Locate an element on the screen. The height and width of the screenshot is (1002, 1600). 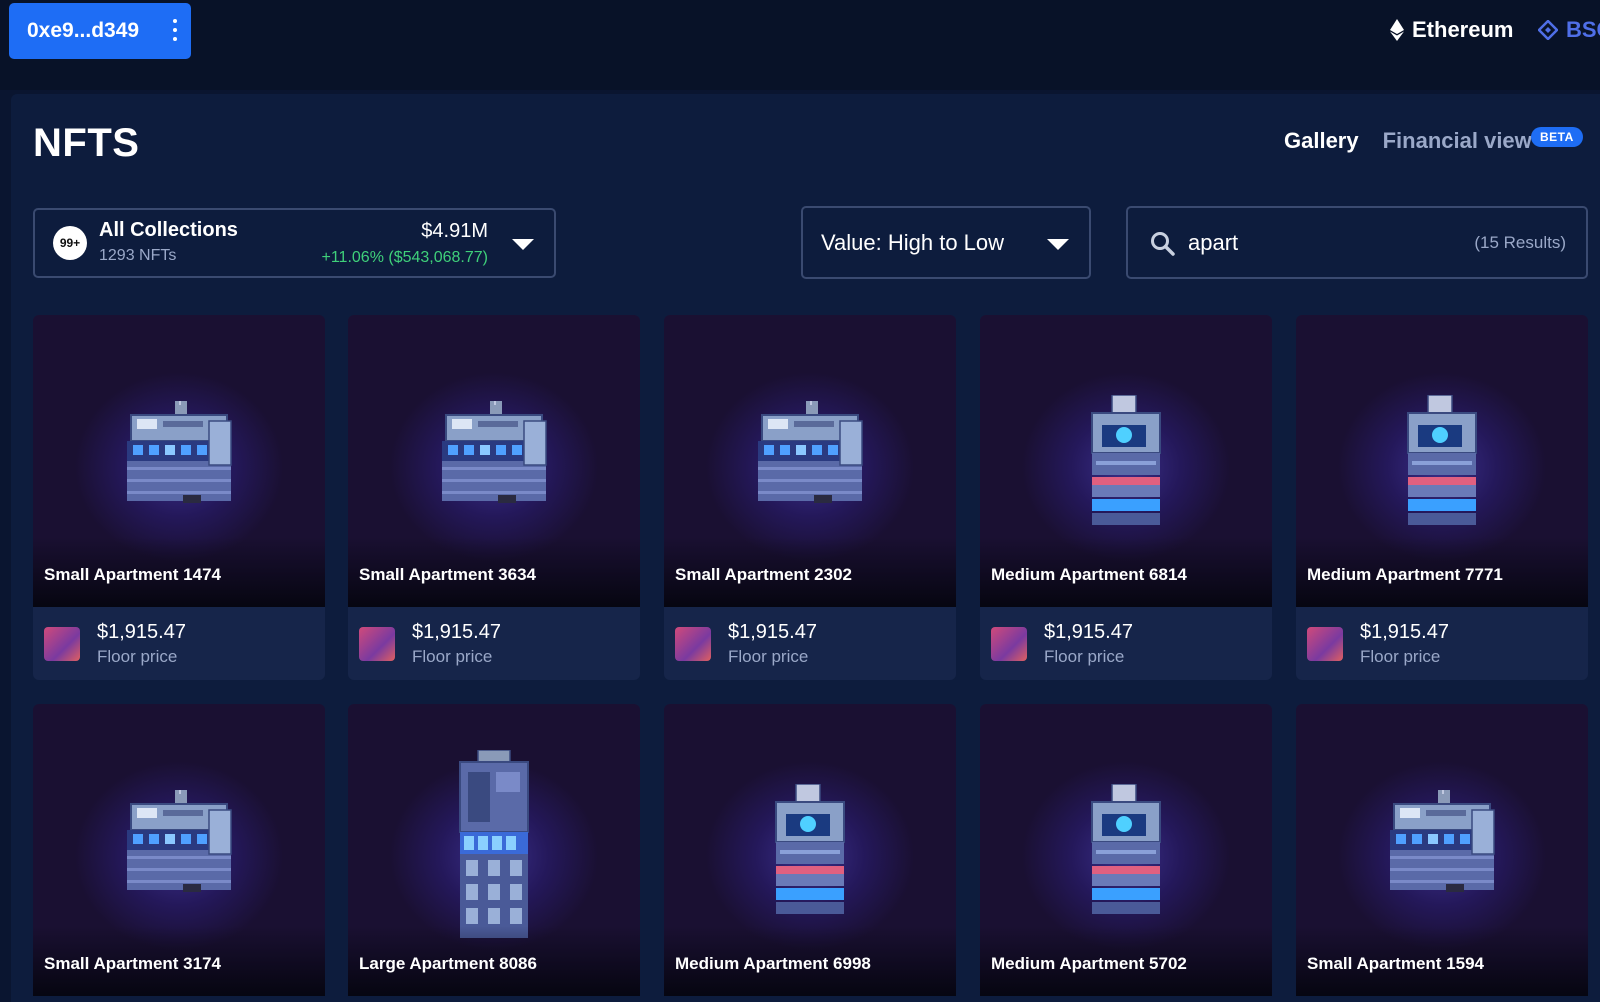
top-bar: 0xe9...d349 Ethereum BSC is located at coordinates (800, 45).